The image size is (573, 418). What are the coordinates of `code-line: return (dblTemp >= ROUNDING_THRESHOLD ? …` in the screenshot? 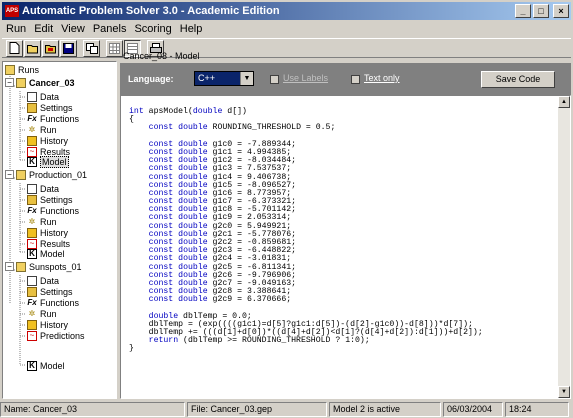 It's located at (259, 341).